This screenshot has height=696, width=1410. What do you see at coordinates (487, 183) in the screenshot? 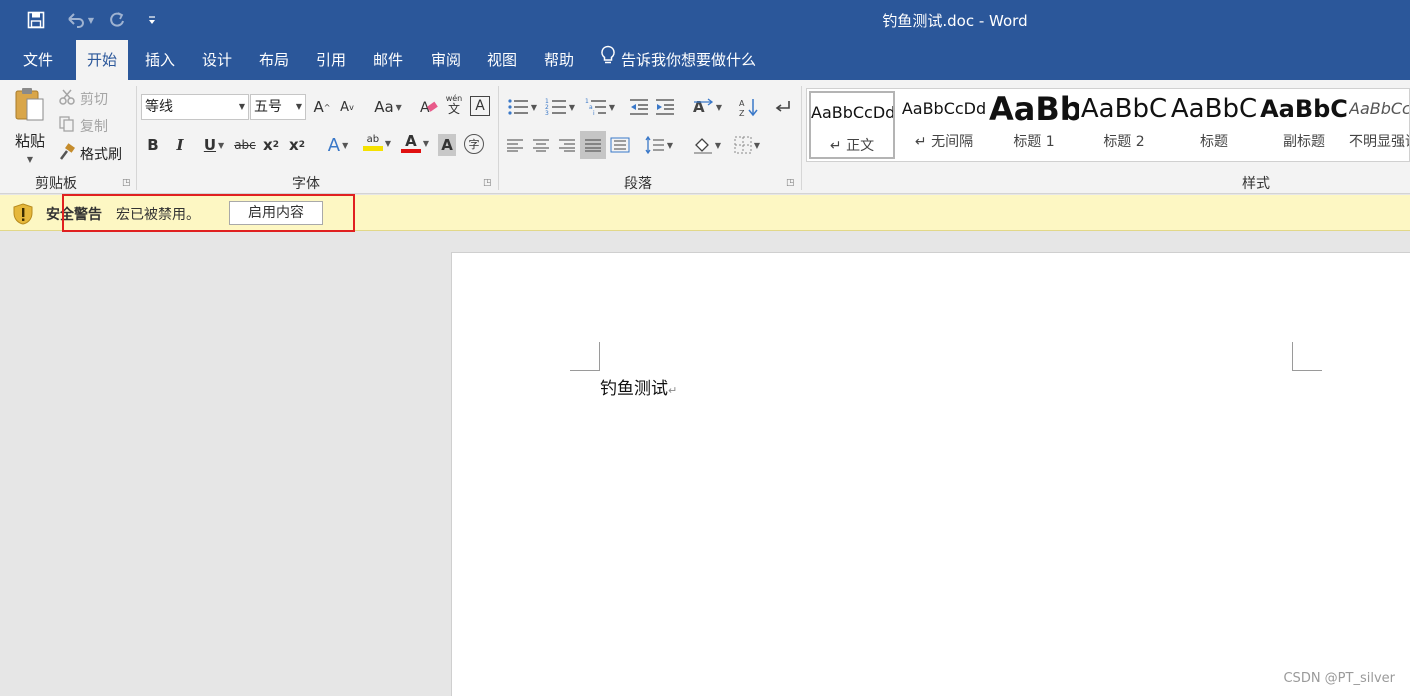
I see `font-dialog-launcher-icon: ◳` at bounding box center [487, 183].